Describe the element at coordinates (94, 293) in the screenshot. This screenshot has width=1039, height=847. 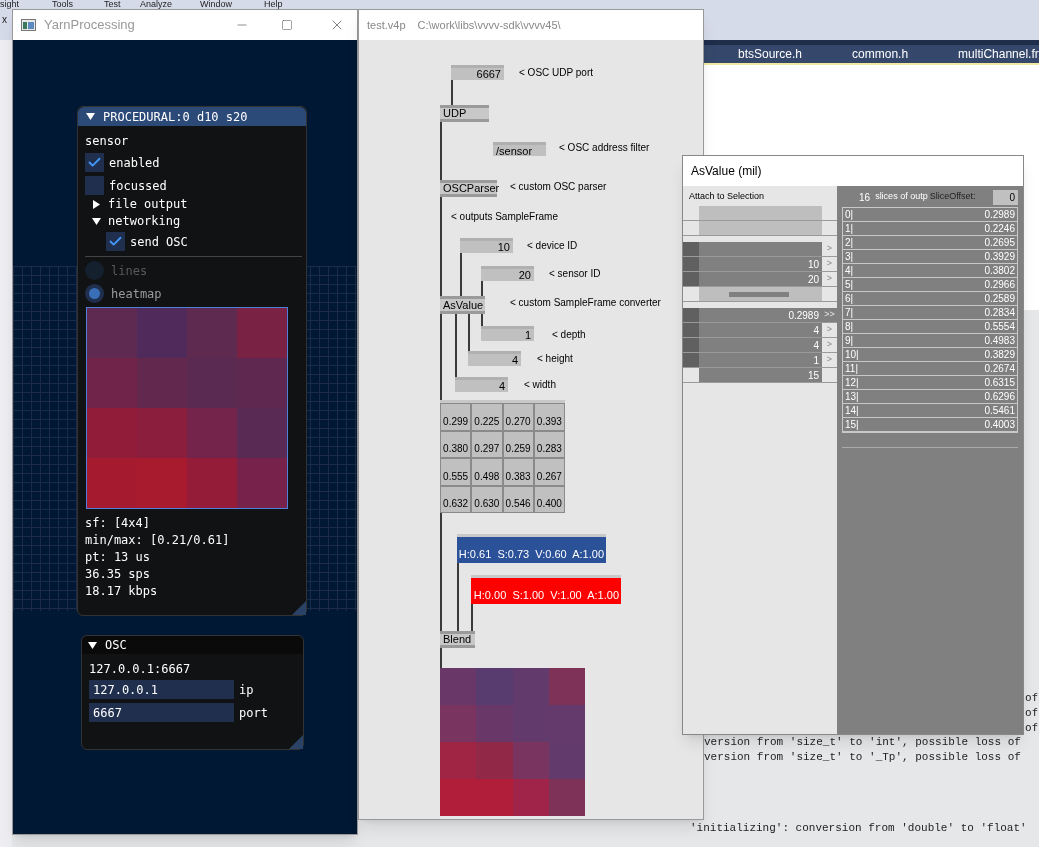
I see `radio-button` at that location.